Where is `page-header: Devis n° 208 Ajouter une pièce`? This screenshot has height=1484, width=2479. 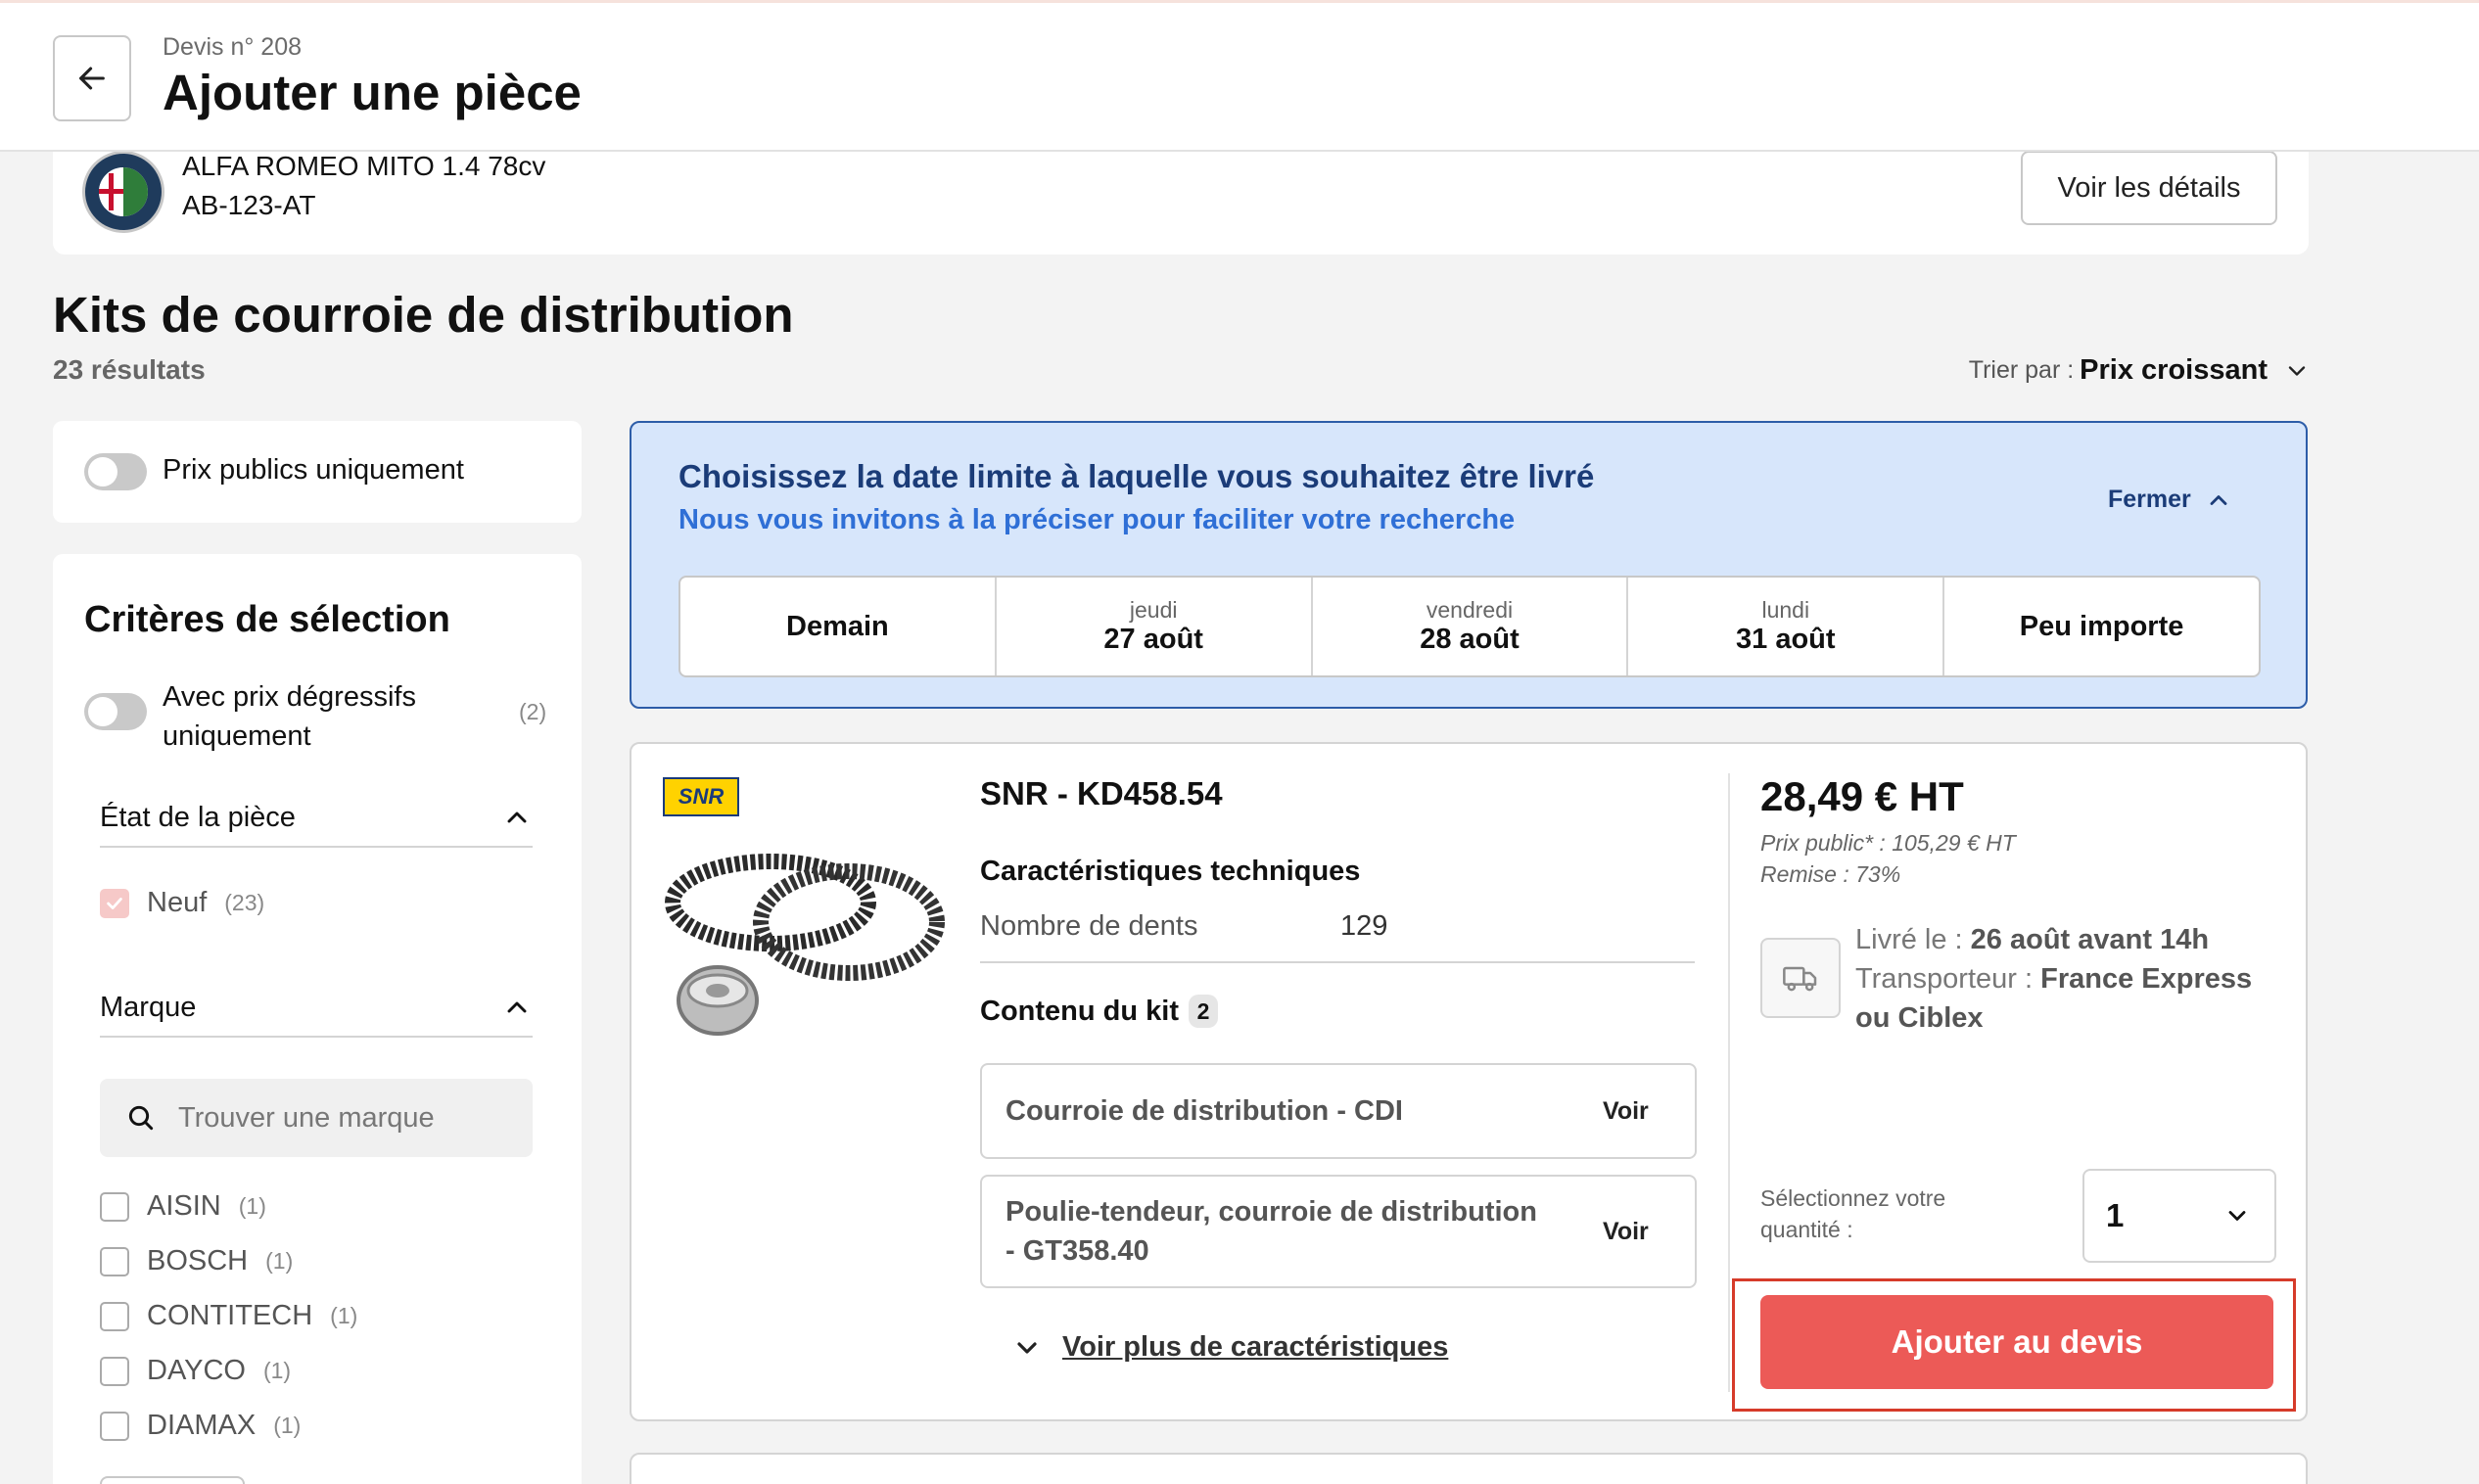 page-header: Devis n° 208 Ajouter une pièce is located at coordinates (1240, 77).